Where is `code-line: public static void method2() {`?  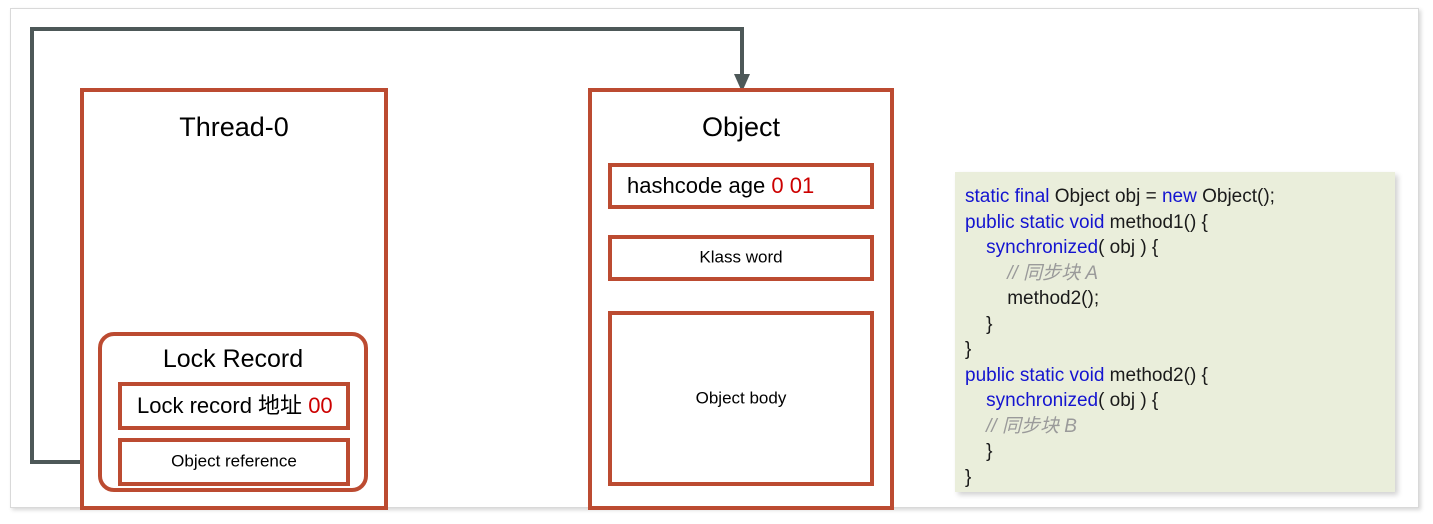 code-line: public static void method2() { is located at coordinates (1180, 376).